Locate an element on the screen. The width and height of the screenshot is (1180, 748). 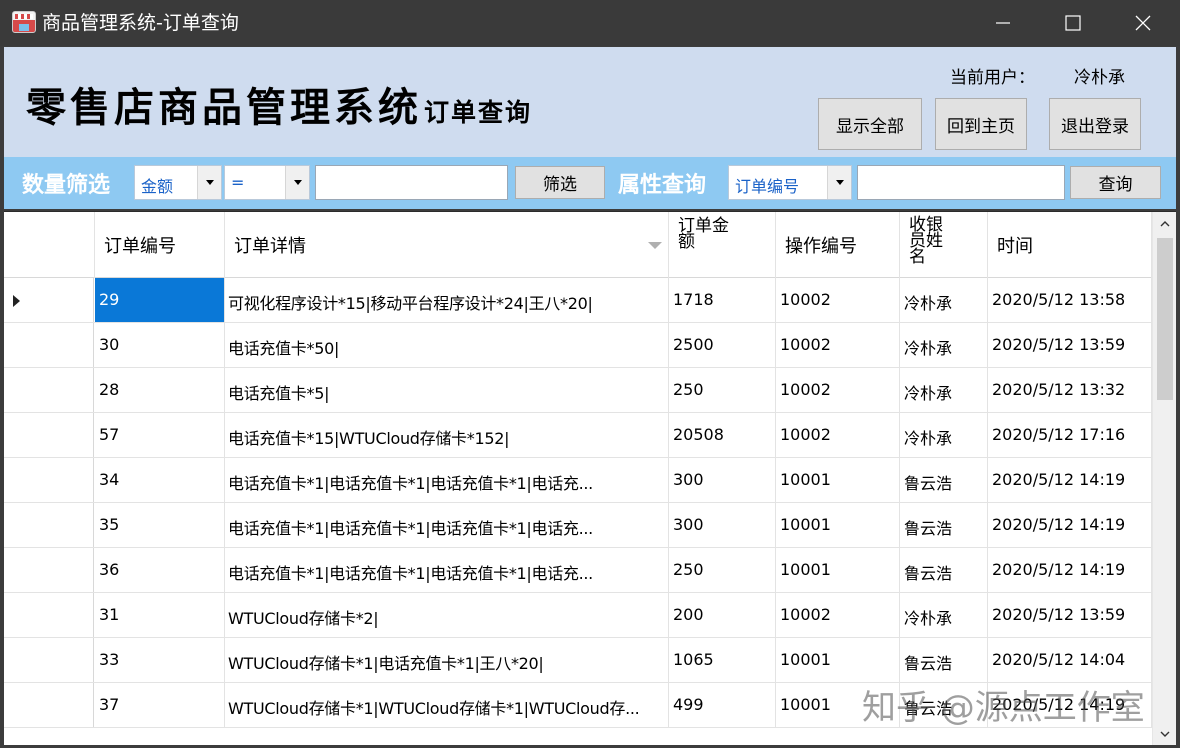
cell-time: 2020/5/12 13:58 is located at coordinates (1070, 300).